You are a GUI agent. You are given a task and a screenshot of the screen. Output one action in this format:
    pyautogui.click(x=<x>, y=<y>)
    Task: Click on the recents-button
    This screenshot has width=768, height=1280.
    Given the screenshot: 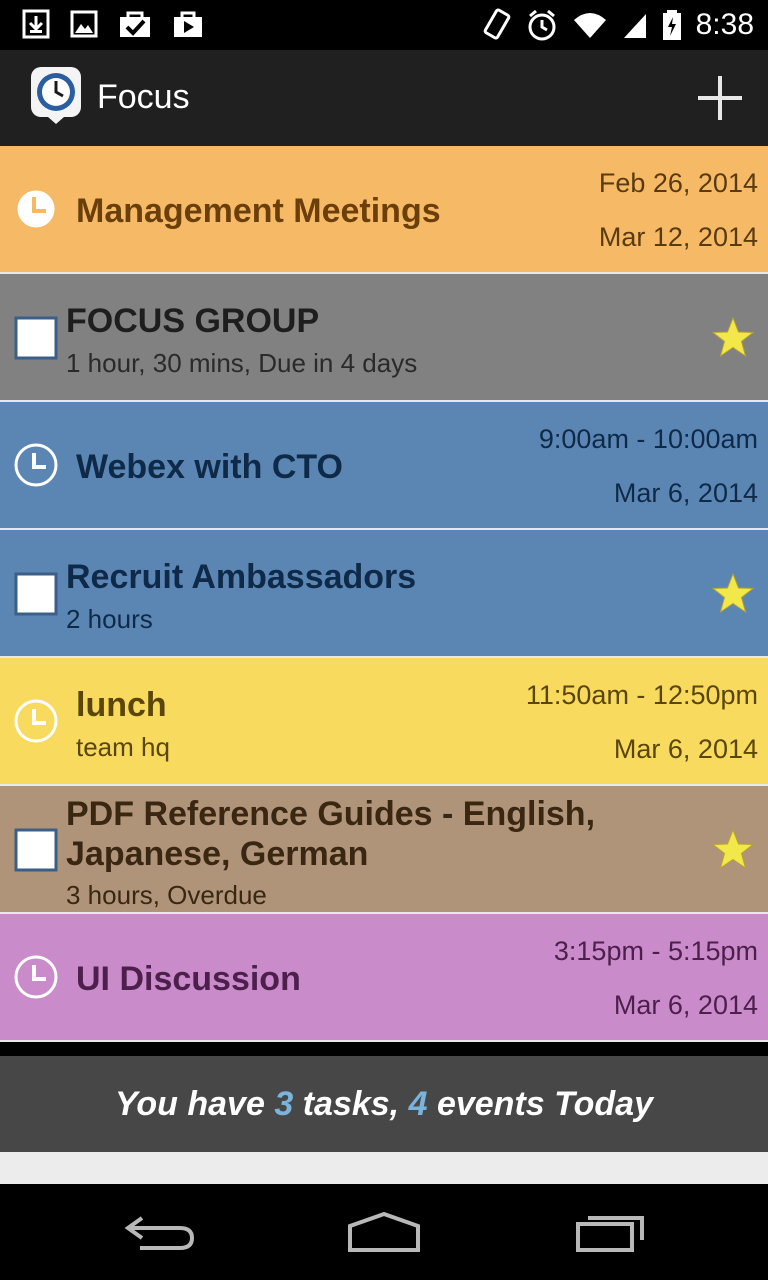 What is the action you would take?
    pyautogui.click(x=612, y=1232)
    